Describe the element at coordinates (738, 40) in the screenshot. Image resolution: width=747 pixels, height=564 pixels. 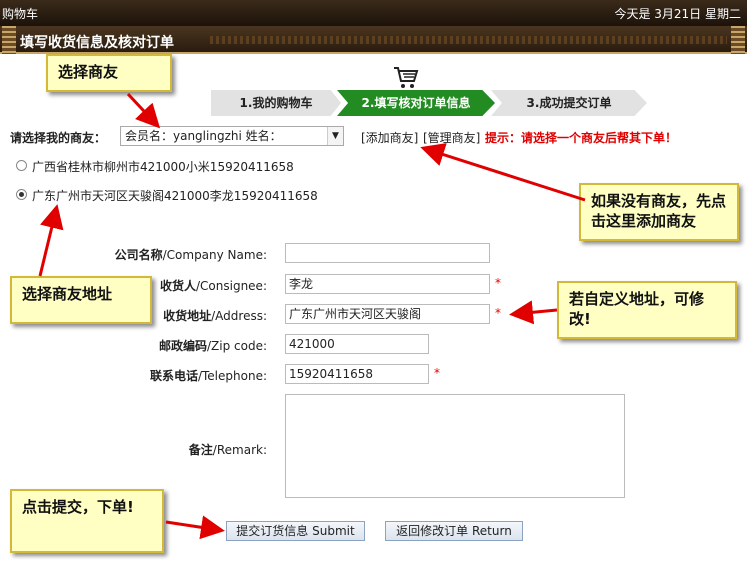
I see `ornament-right-icon` at that location.